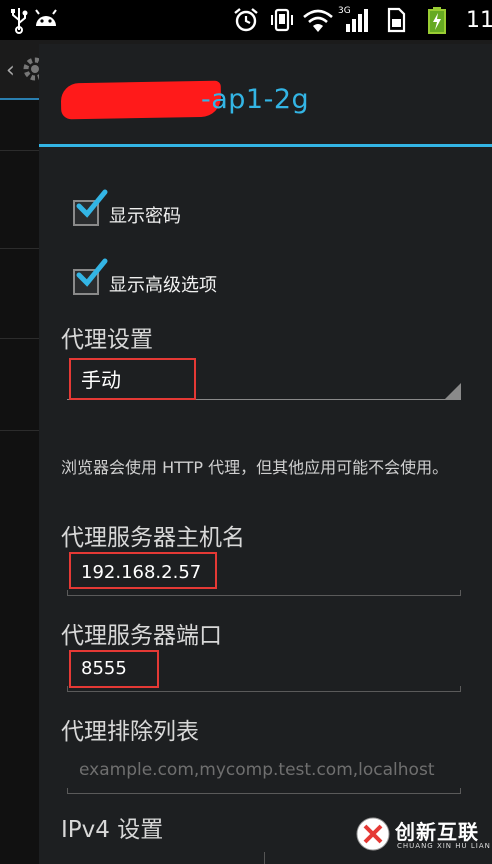  Describe the element at coordinates (437, 20) in the screenshot. I see `battery-charging-icon` at that location.